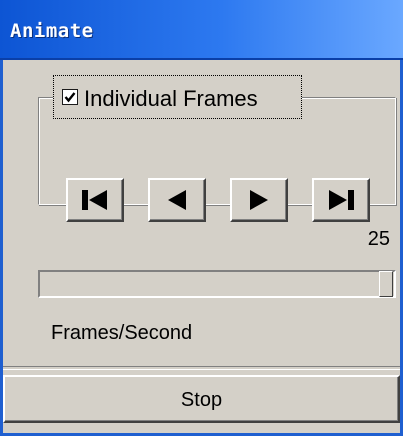 The height and width of the screenshot is (436, 403). I want to click on skip-to-start-icon, so click(94, 200).